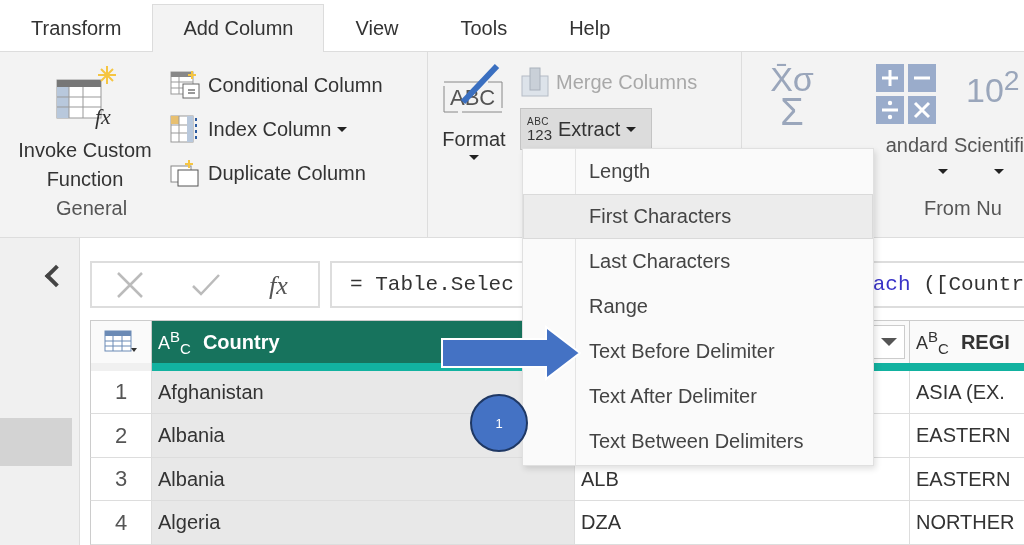 Image resolution: width=1024 pixels, height=545 pixels. Describe the element at coordinates (363, 479) in the screenshot. I see `table-cell: Albania` at that location.